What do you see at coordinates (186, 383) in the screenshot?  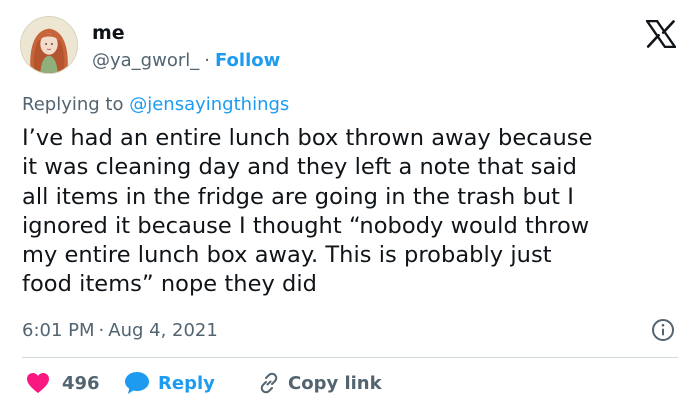 I see `reply-label: Reply` at bounding box center [186, 383].